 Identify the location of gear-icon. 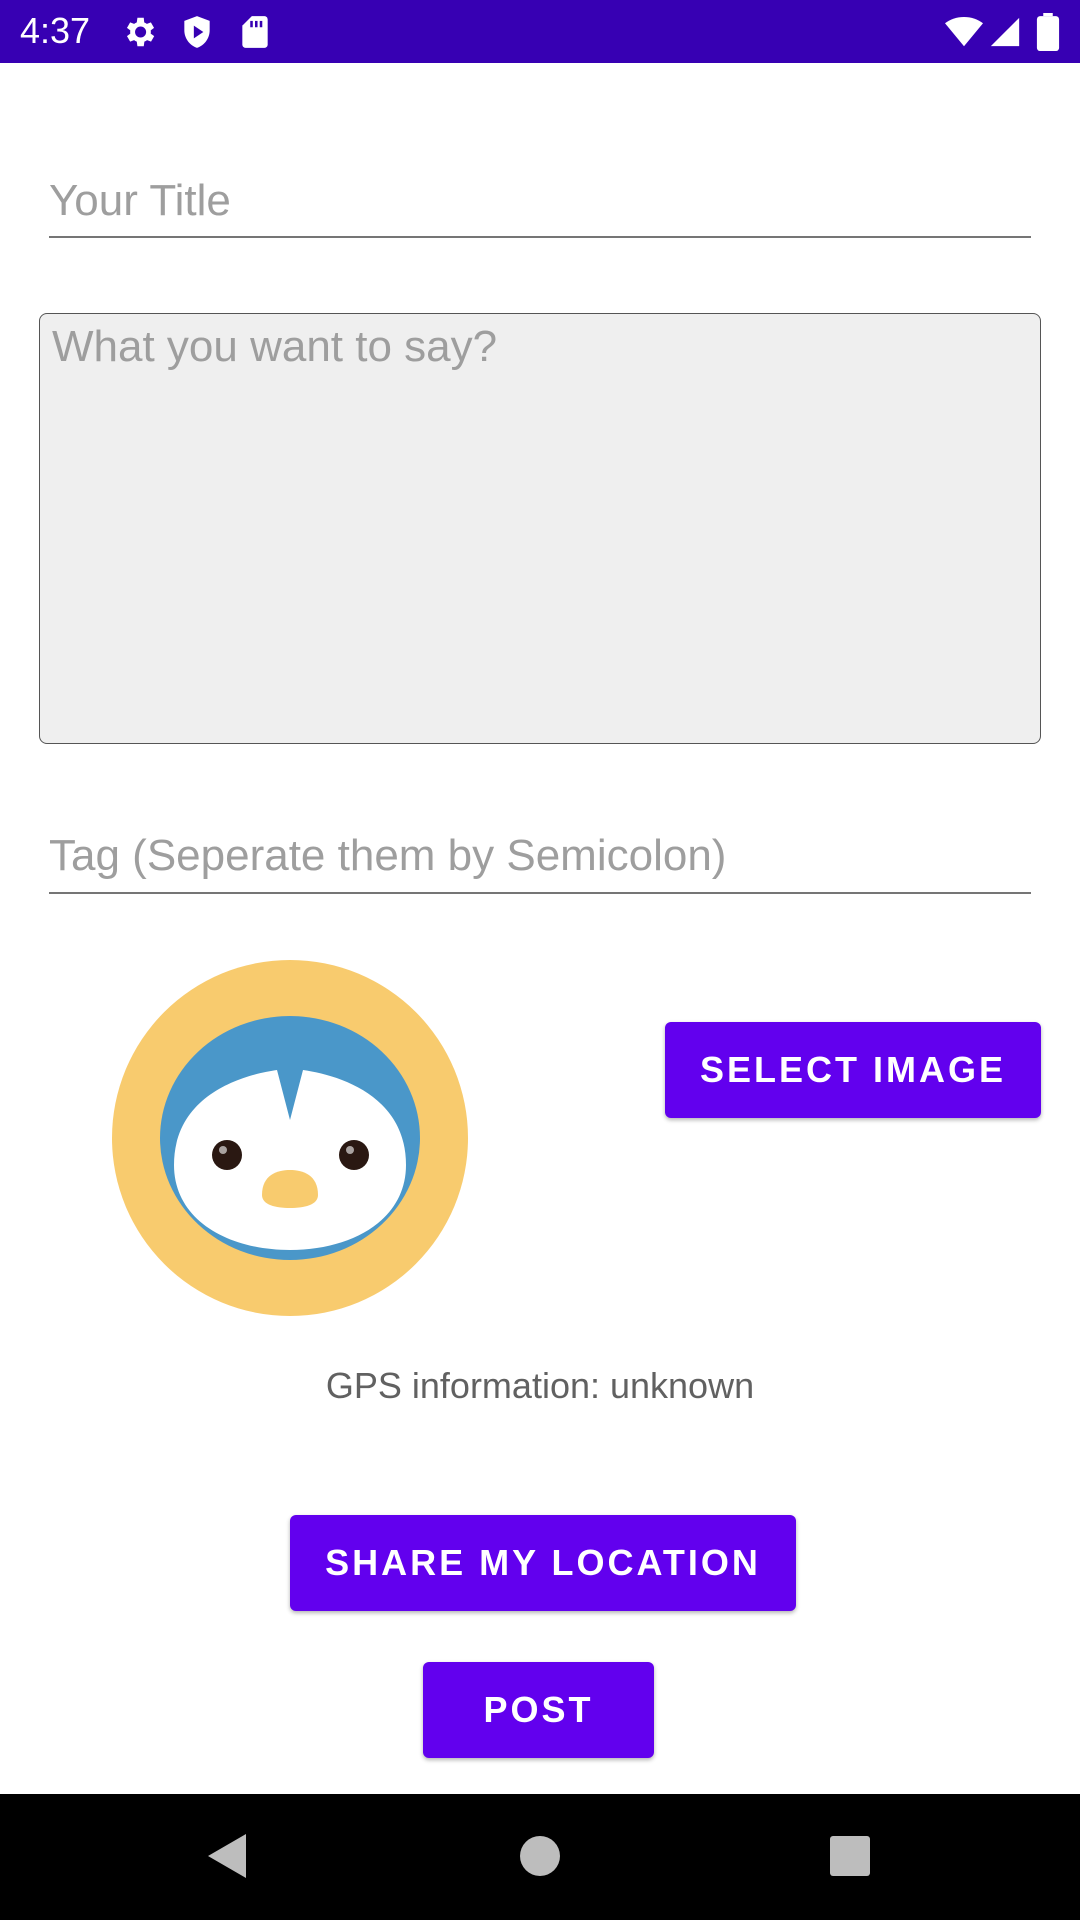
(139, 32).